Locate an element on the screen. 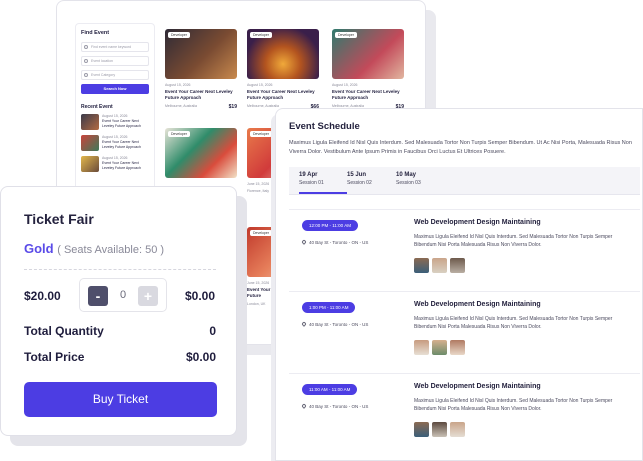  event-card-location: London, UK is located at coordinates (256, 304).